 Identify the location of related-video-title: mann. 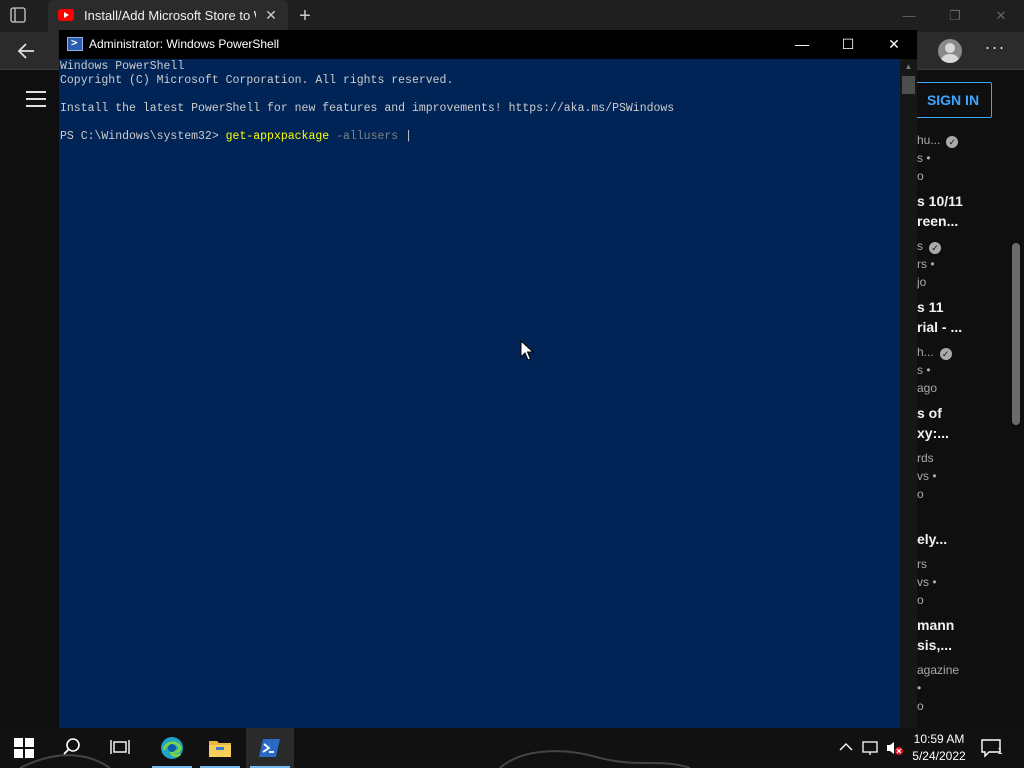
(967, 625).